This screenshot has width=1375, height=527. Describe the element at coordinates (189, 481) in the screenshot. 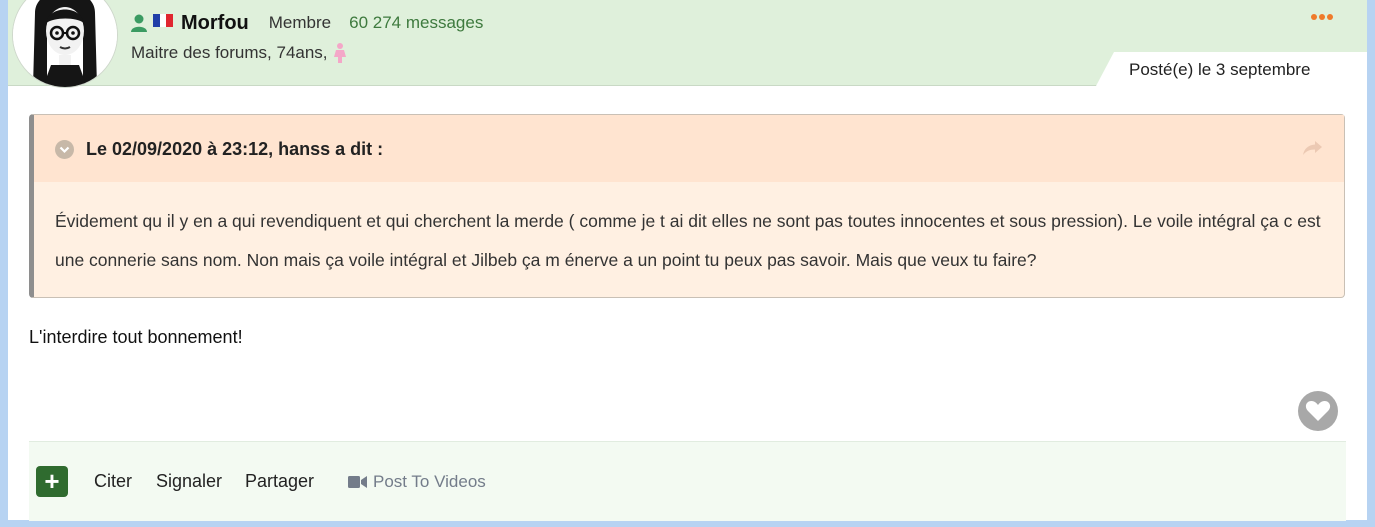

I see `report-button: Signaler` at that location.